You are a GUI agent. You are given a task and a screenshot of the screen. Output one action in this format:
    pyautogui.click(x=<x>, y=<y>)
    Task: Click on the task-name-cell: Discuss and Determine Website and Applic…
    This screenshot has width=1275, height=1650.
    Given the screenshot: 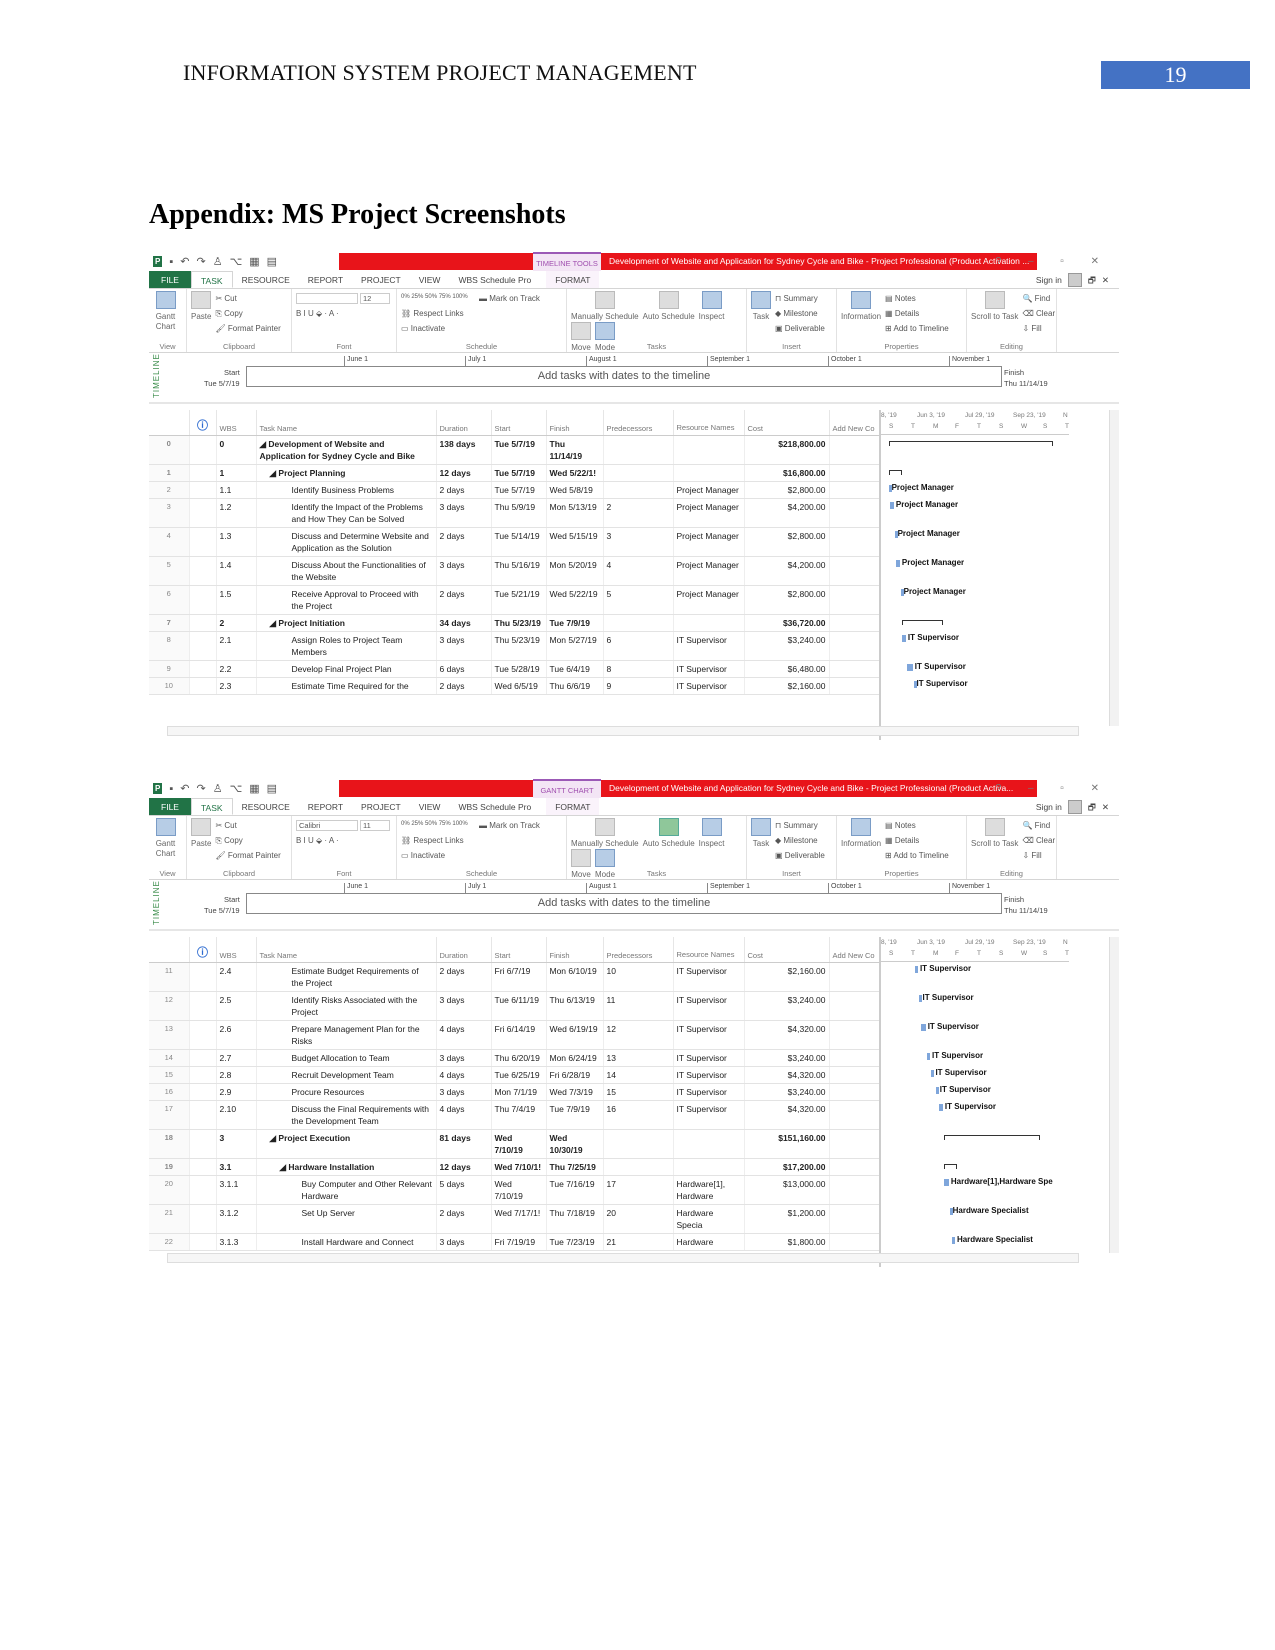 What is the action you would take?
    pyautogui.click(x=346, y=542)
    